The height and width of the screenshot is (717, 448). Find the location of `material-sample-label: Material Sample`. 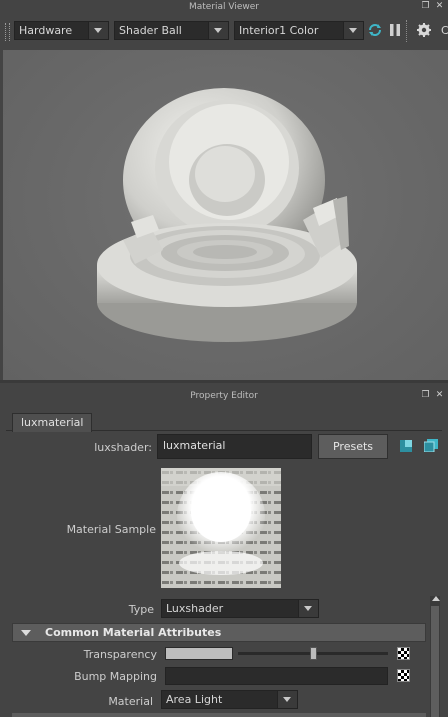

material-sample-label: Material Sample is located at coordinates (111, 529).